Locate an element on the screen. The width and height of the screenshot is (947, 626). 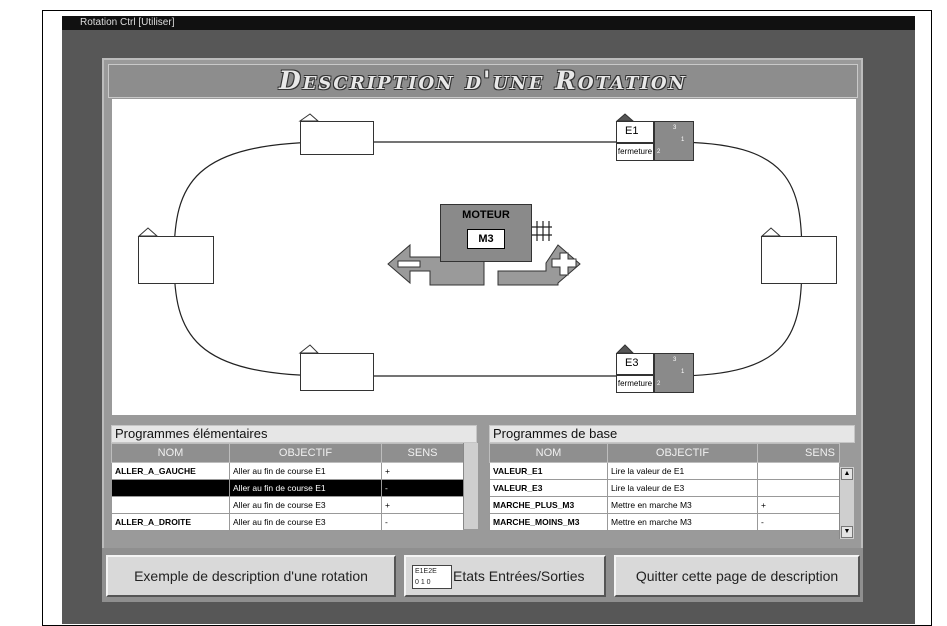
limit-switch-e3: E3 fermeture 3 1 2 is located at coordinates (655, 373).